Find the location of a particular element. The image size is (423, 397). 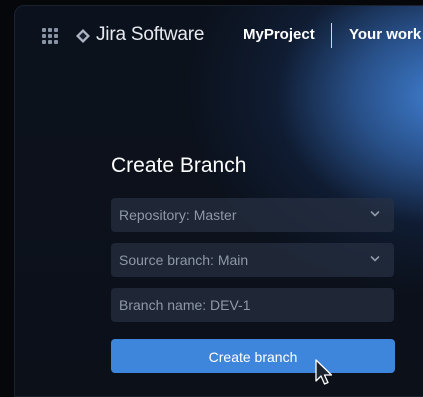

branch-name-input: Branch name: DEV-1 is located at coordinates (252, 305).